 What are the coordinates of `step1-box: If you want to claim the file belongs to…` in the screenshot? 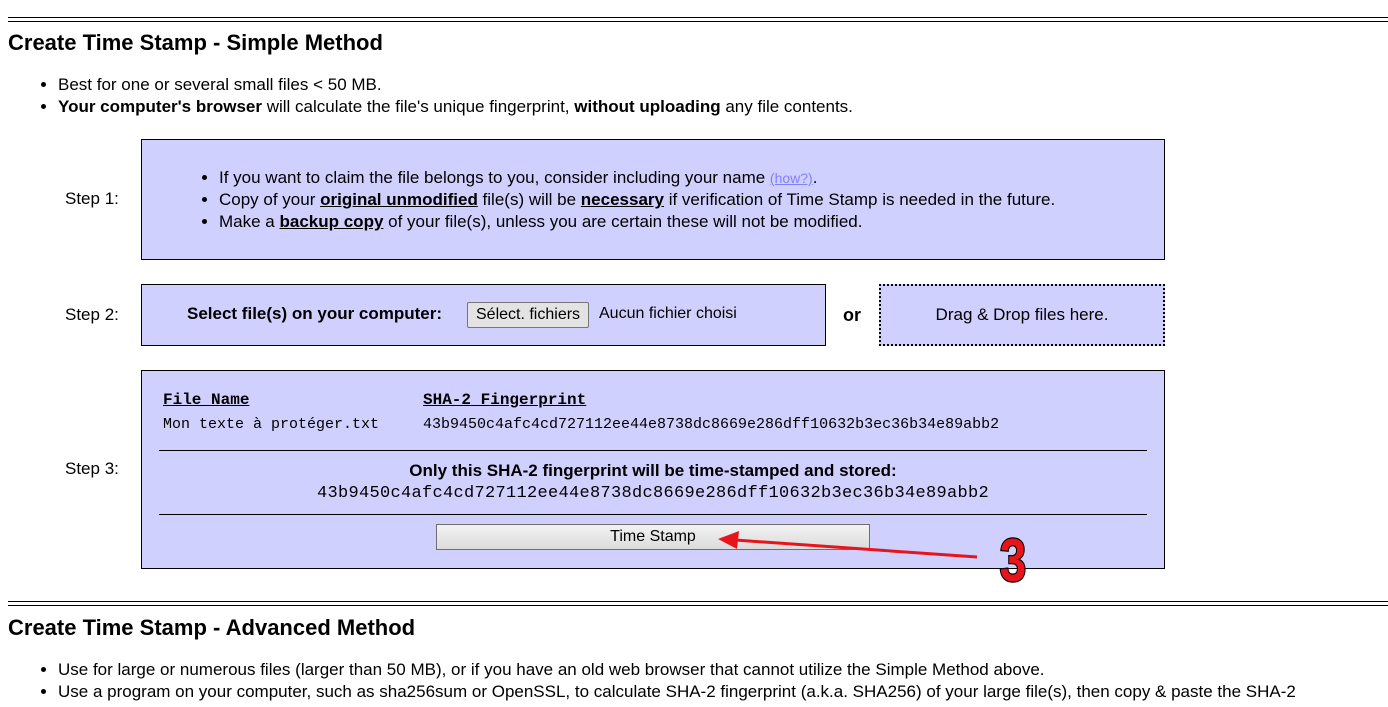 It's located at (653, 199).